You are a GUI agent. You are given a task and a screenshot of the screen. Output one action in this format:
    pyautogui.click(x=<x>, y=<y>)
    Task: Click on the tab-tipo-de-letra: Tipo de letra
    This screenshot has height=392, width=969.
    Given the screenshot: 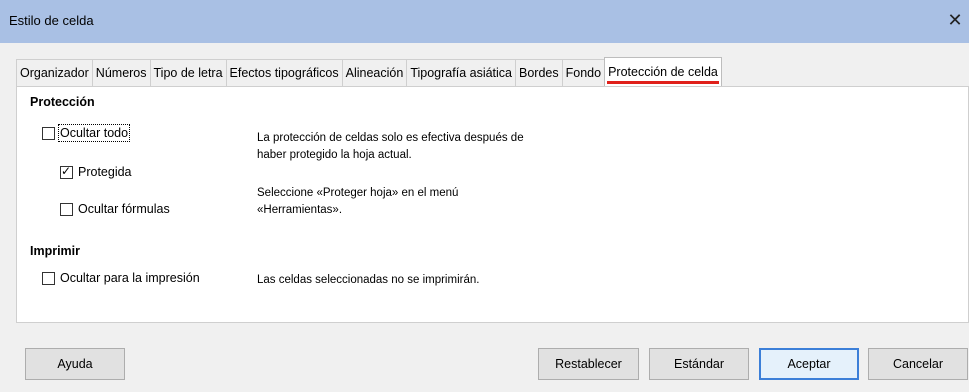 What is the action you would take?
    pyautogui.click(x=188, y=72)
    